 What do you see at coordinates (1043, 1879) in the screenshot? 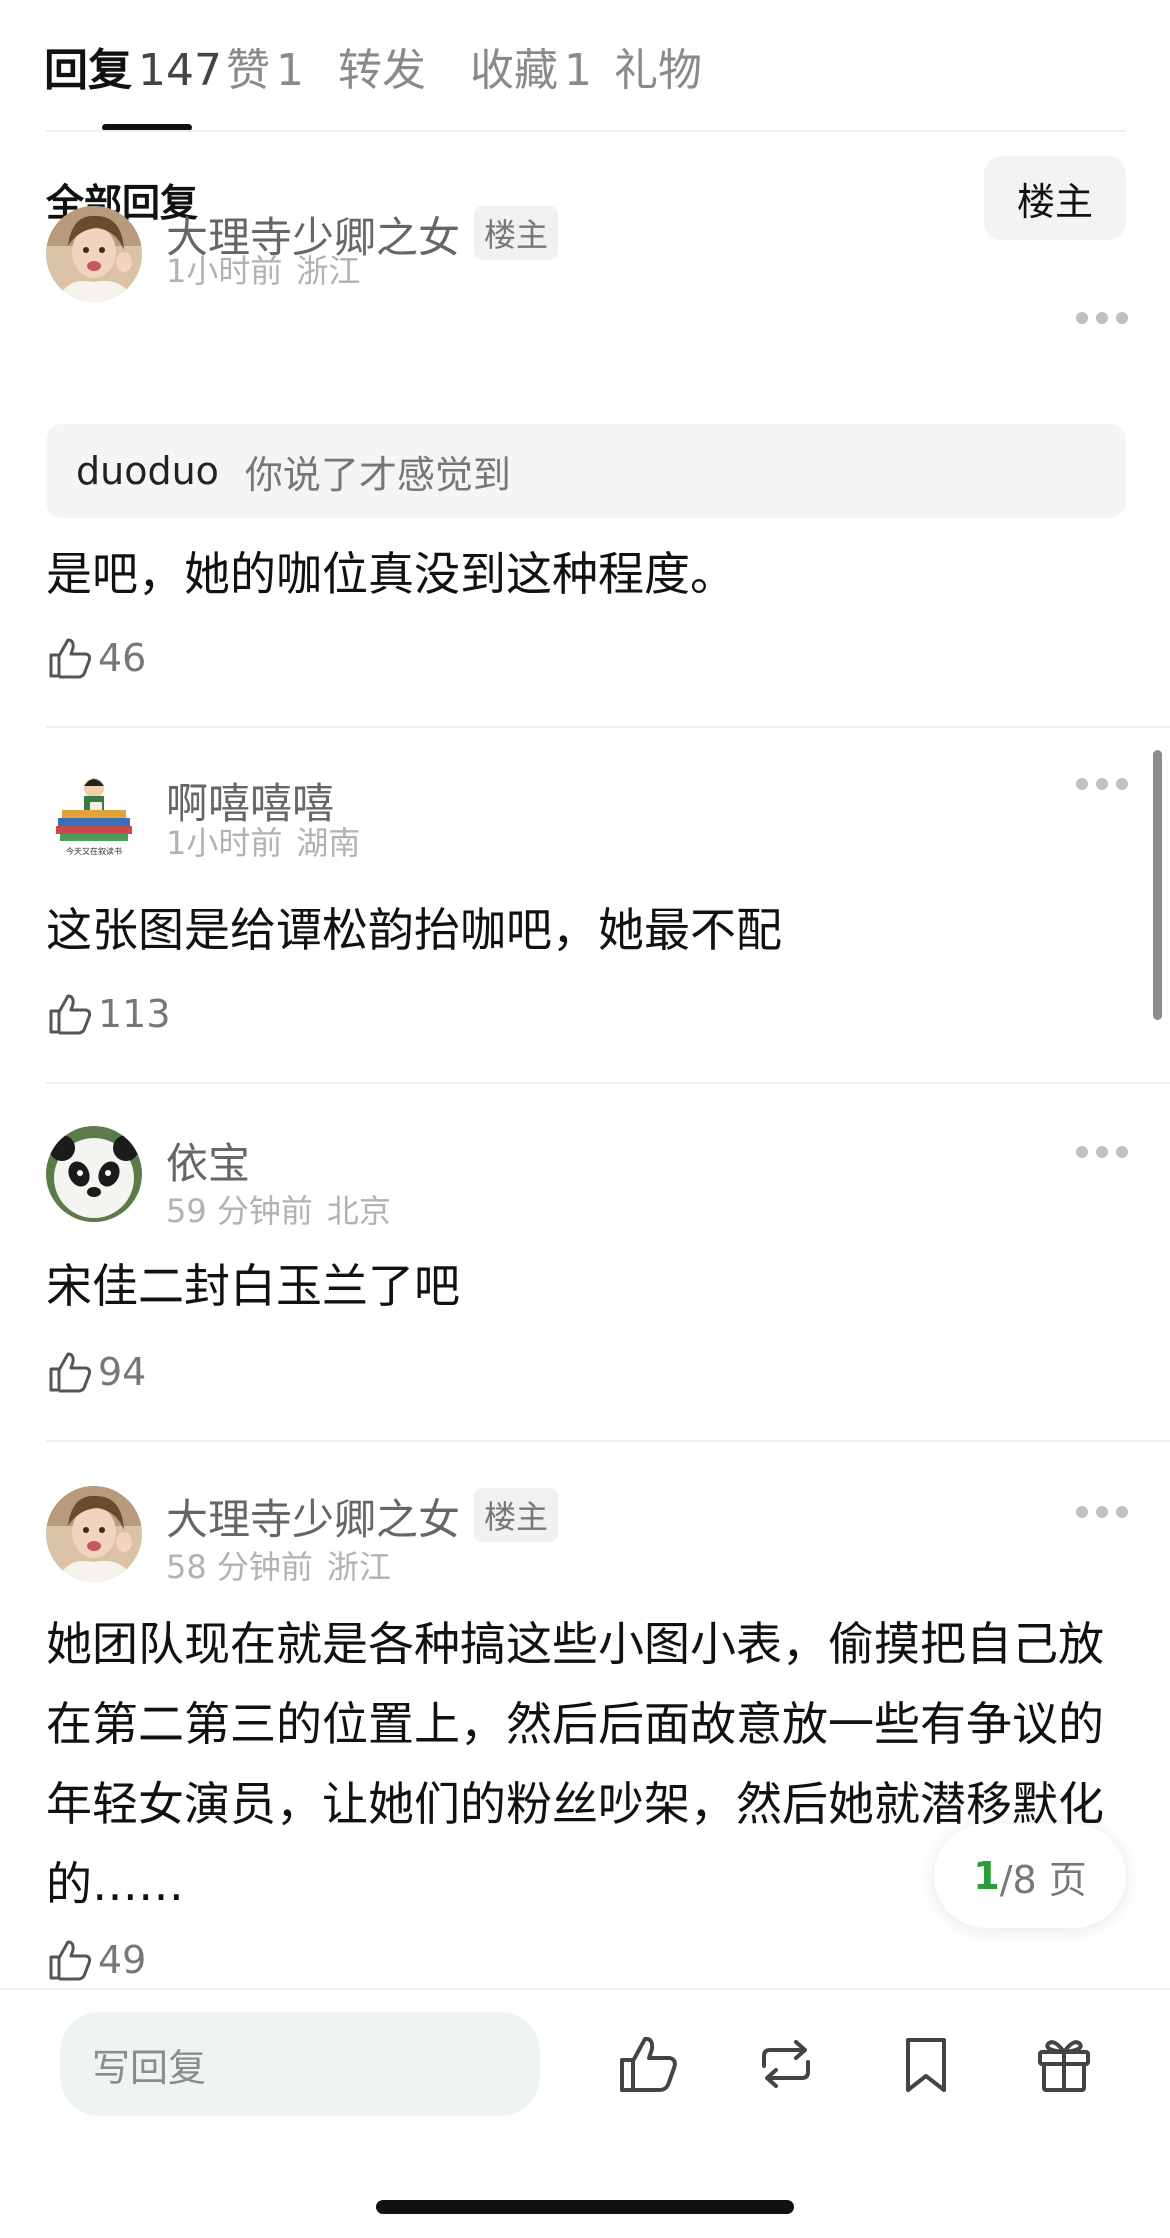
I see `total-pages: /8 页` at bounding box center [1043, 1879].